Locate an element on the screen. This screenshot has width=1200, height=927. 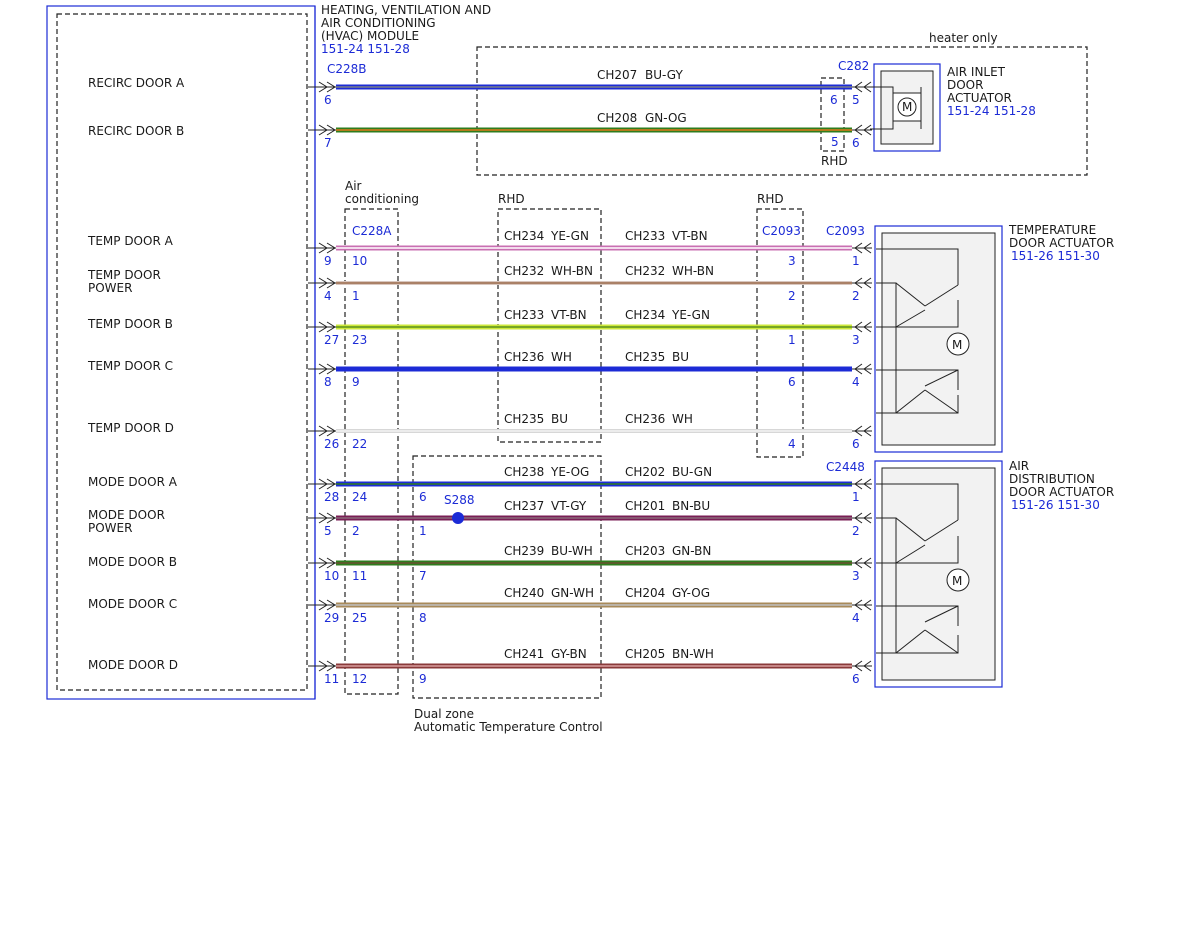
wire-7-pin-c228a: 24 is located at coordinates (359, 497).